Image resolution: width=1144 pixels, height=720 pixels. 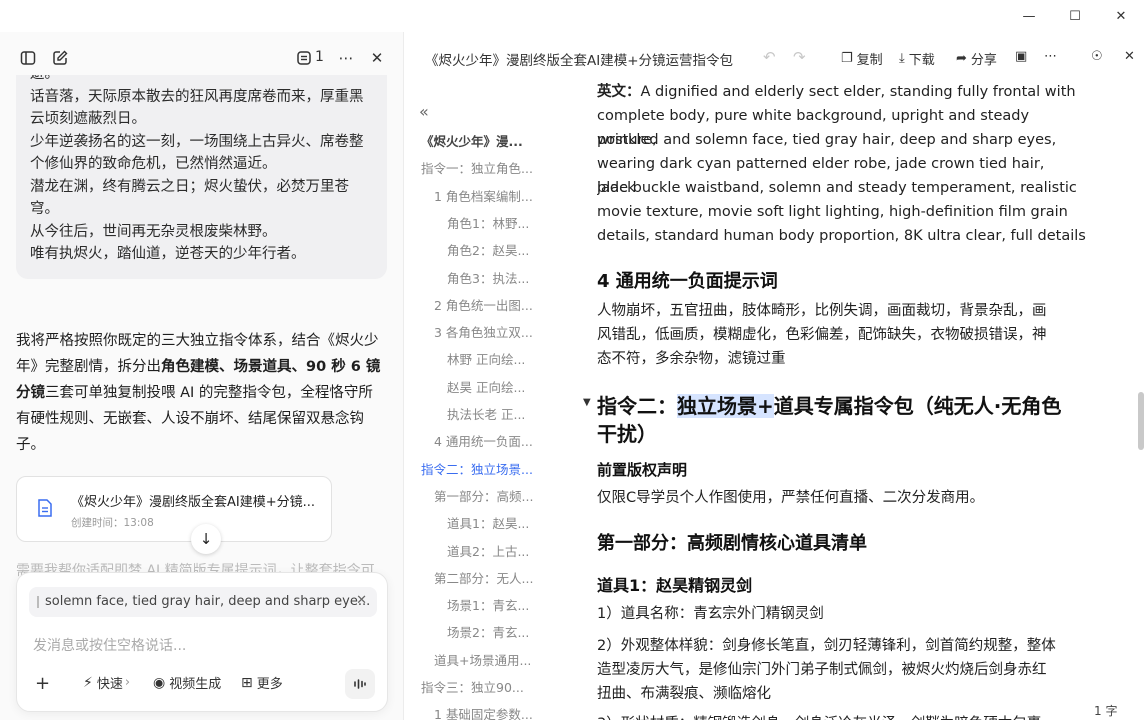 What do you see at coordinates (917, 406) in the screenshot?
I see `section-heading-text: 道具专属指令包（纯无人·无角色` at bounding box center [917, 406].